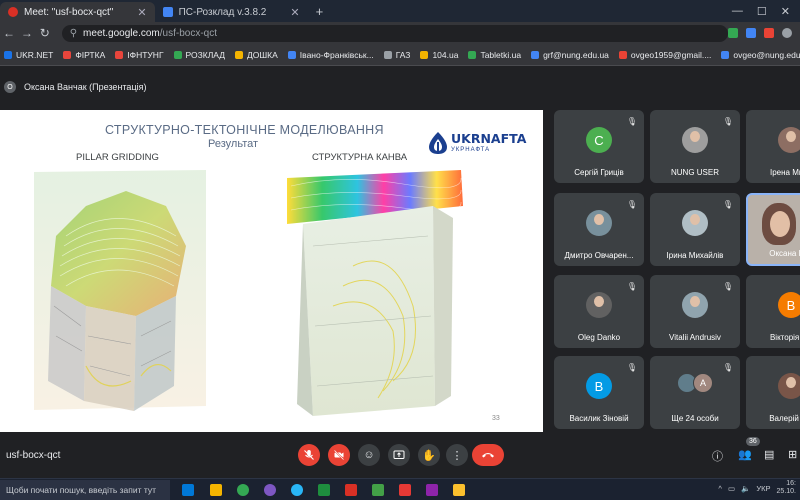  Describe the element at coordinates (789, 305) in the screenshot. I see `avatar: В` at that location.